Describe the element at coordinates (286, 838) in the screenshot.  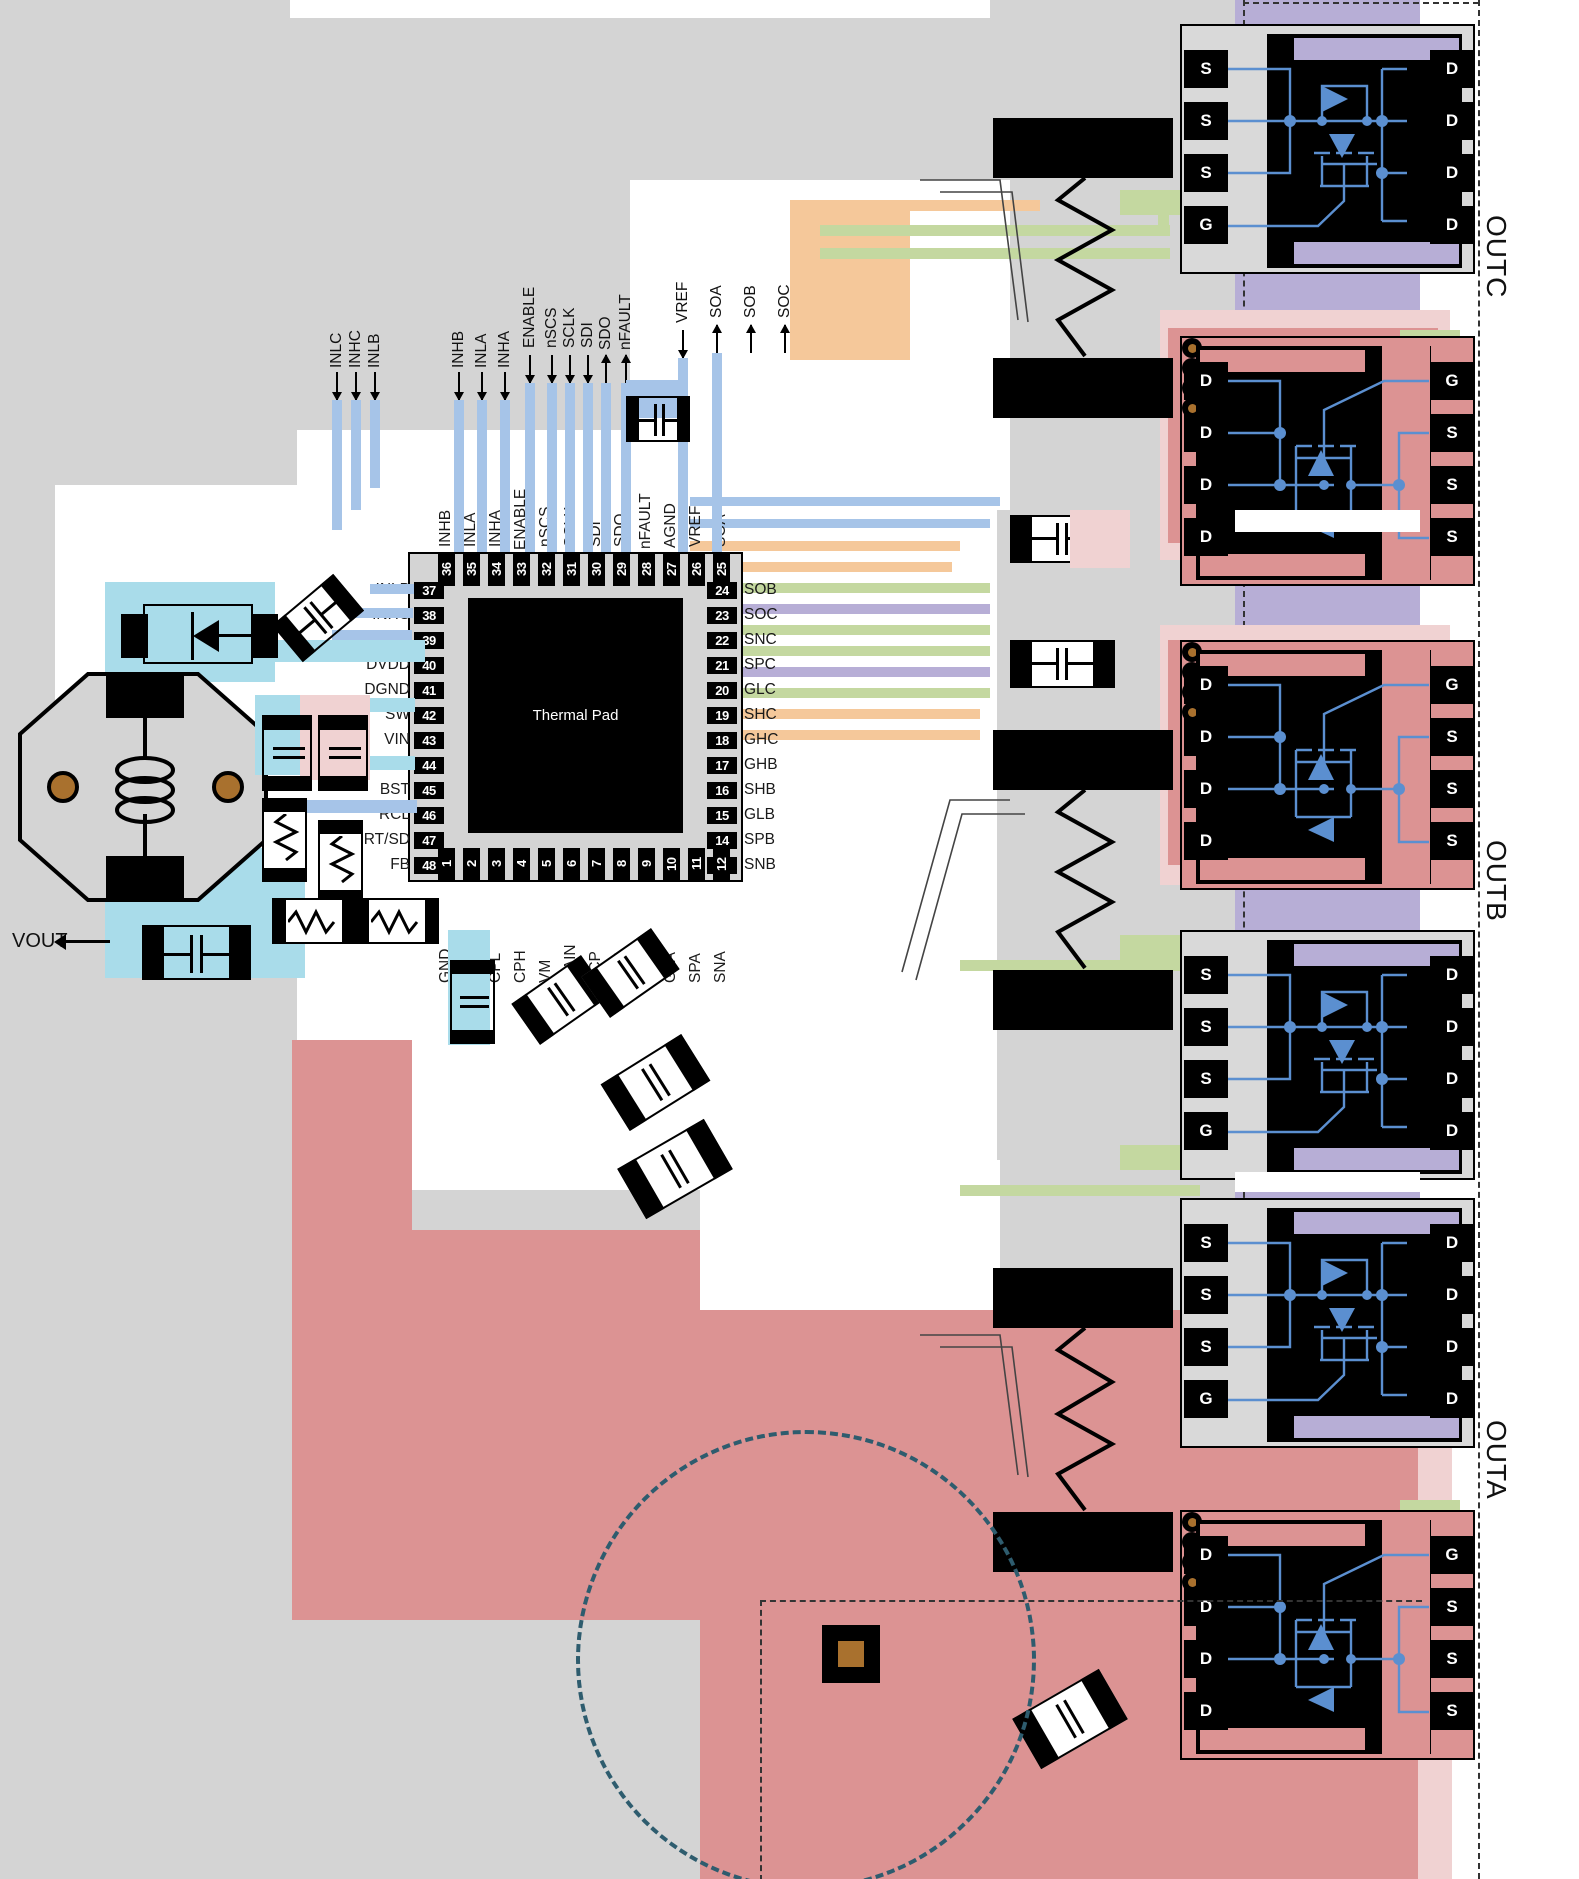
I see `rt-zigzag-icon` at that location.